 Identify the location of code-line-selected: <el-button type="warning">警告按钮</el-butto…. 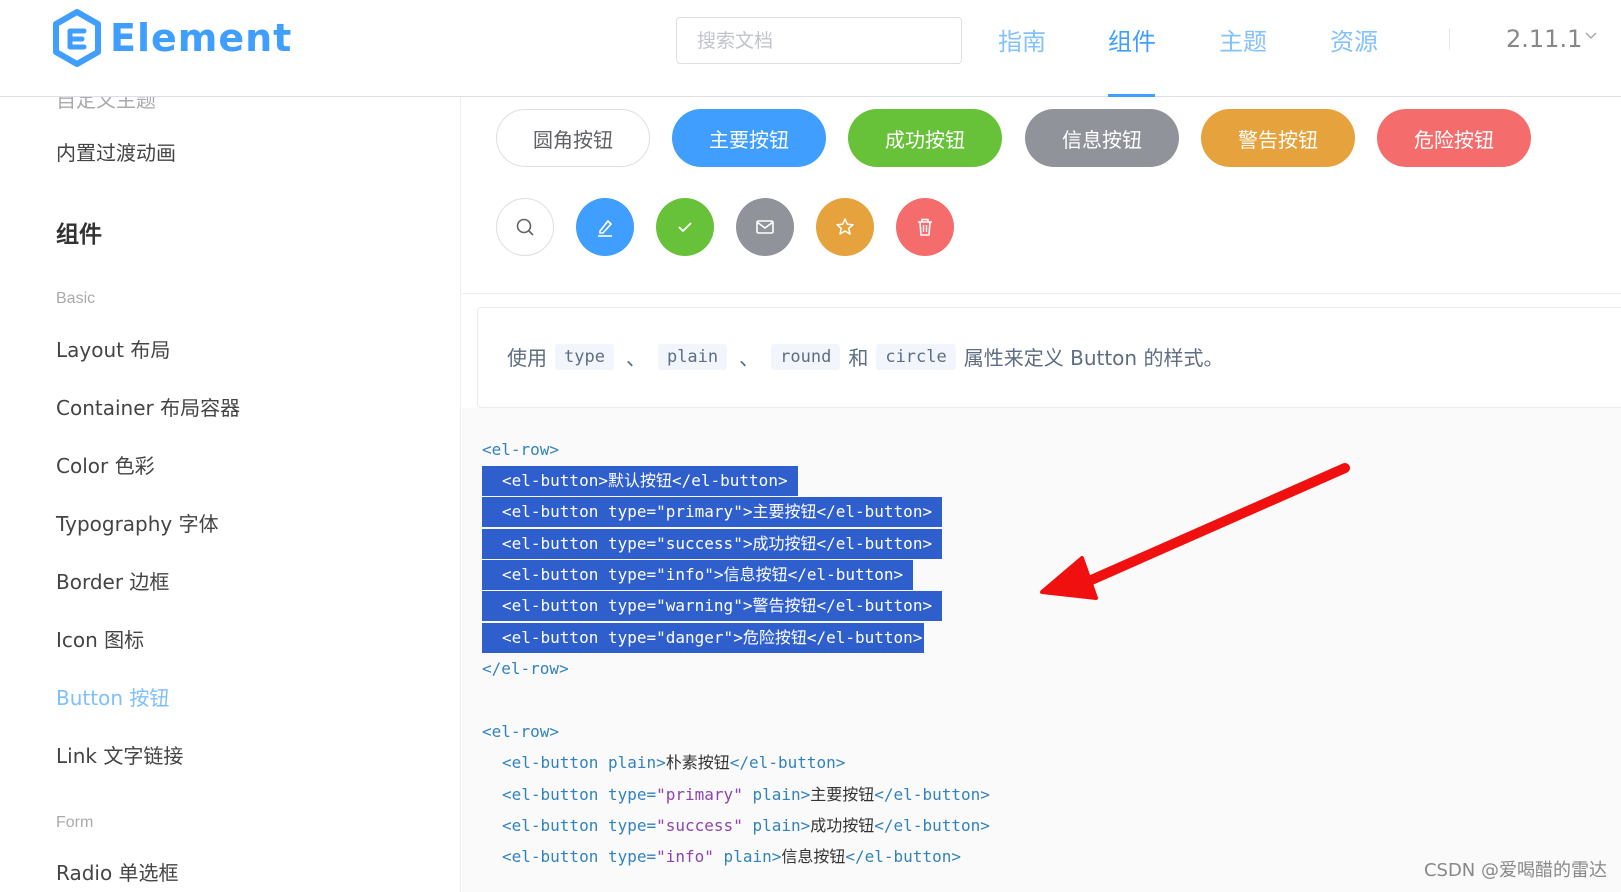
(712, 606).